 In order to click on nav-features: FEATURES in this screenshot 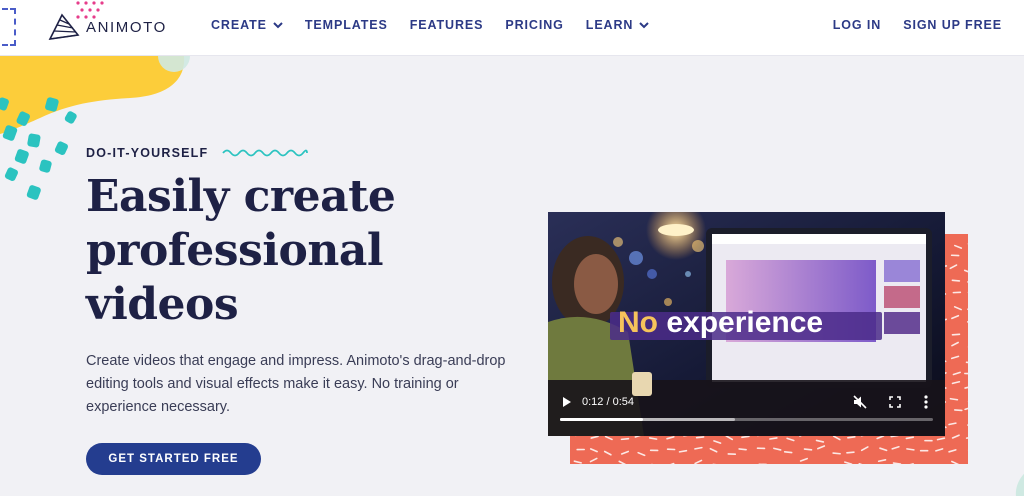, I will do `click(447, 25)`.